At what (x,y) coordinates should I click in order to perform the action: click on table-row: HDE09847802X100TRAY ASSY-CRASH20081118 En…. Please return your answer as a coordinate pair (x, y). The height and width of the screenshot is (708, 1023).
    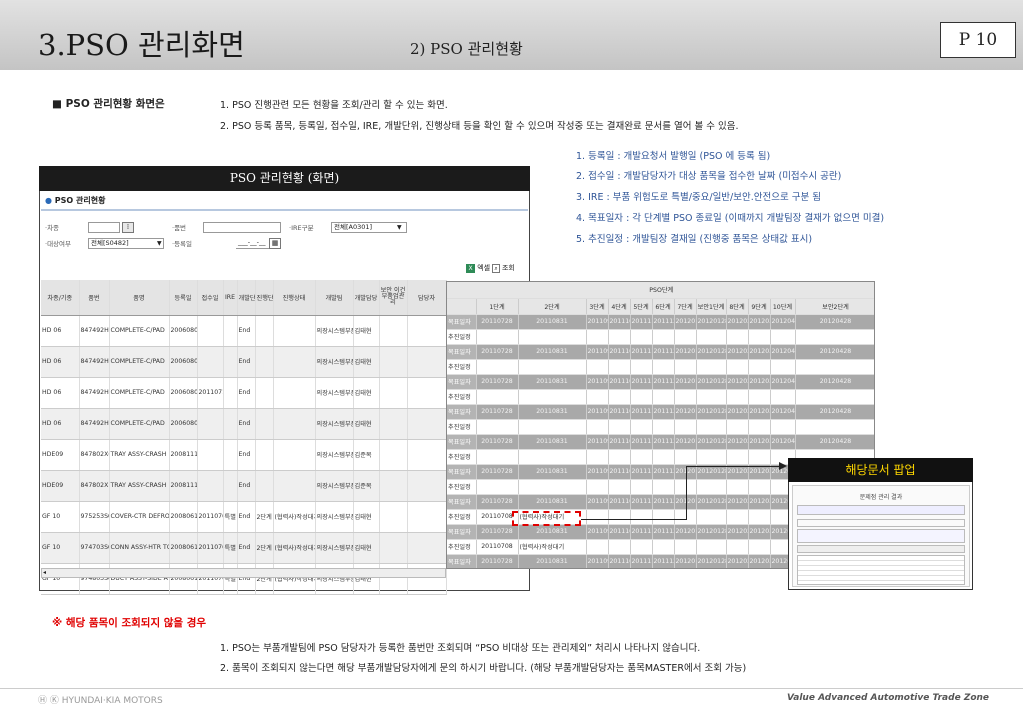
    Looking at the image, I should click on (244, 486).